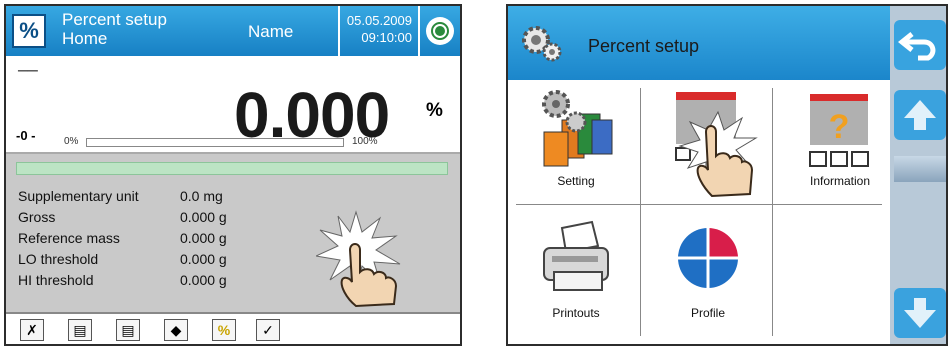  I want to click on information-icon: ?, so click(839, 130).